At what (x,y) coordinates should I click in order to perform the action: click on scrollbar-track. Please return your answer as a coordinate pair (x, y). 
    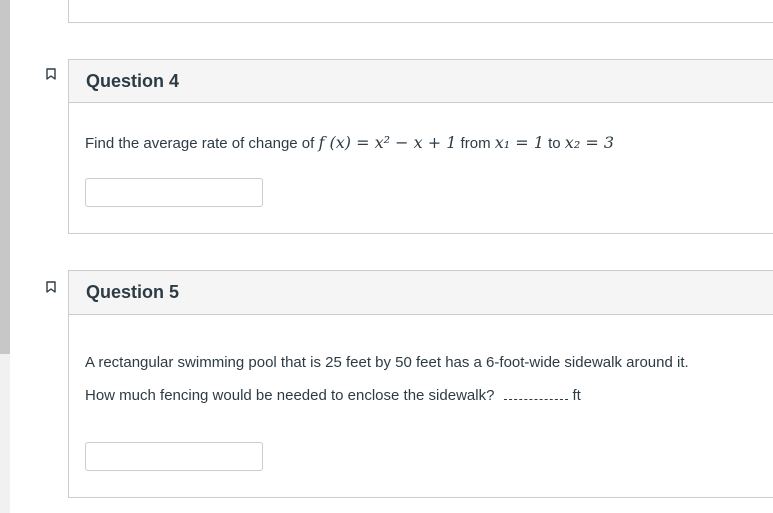
    Looking at the image, I should click on (5, 433).